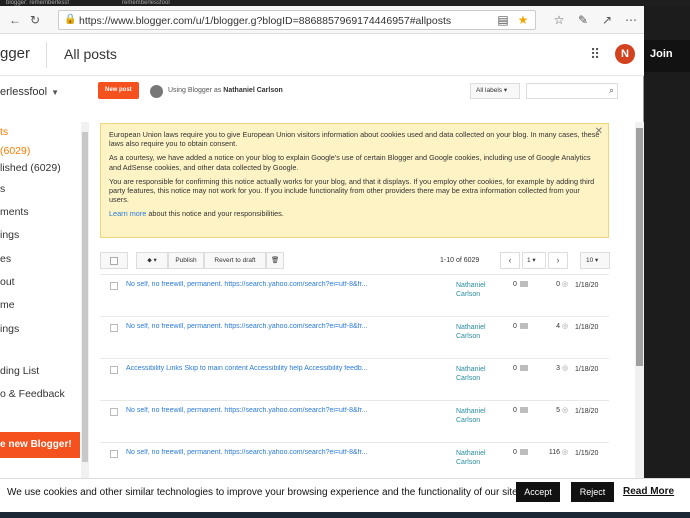 This screenshot has width=690, height=518. I want to click on blogger-logo: gger, so click(15, 53).